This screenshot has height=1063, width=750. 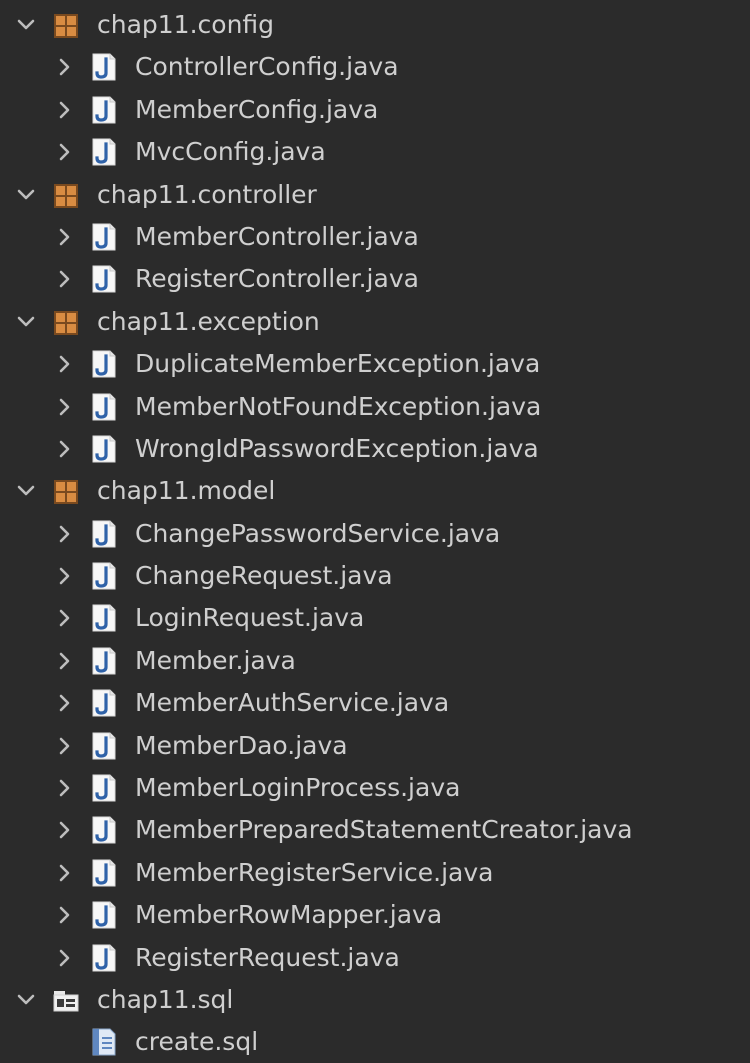 I want to click on tree-item-label: chap11.sql, so click(x=165, y=999).